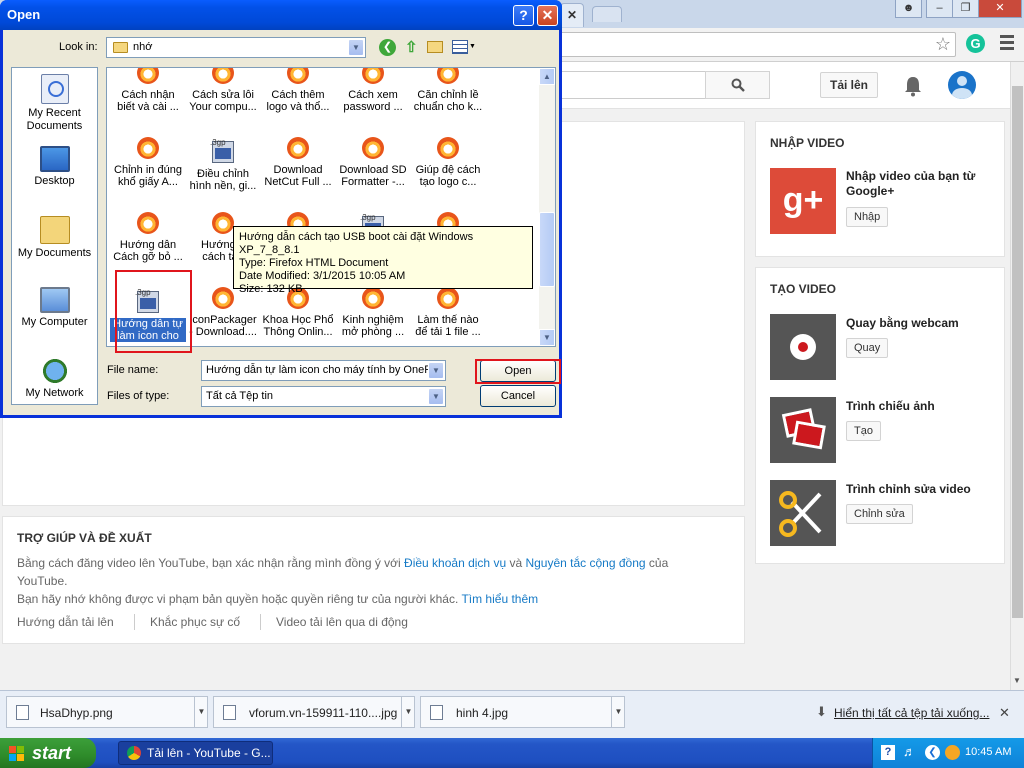  What do you see at coordinates (411, 47) in the screenshot?
I see `up-folder-icon: ⇧` at bounding box center [411, 47].